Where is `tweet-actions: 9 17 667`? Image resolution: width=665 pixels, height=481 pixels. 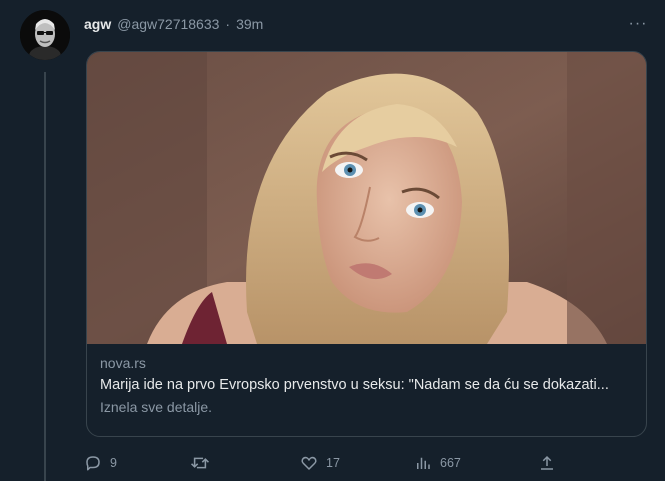 tweet-actions: 9 17 667 is located at coordinates (369, 463).